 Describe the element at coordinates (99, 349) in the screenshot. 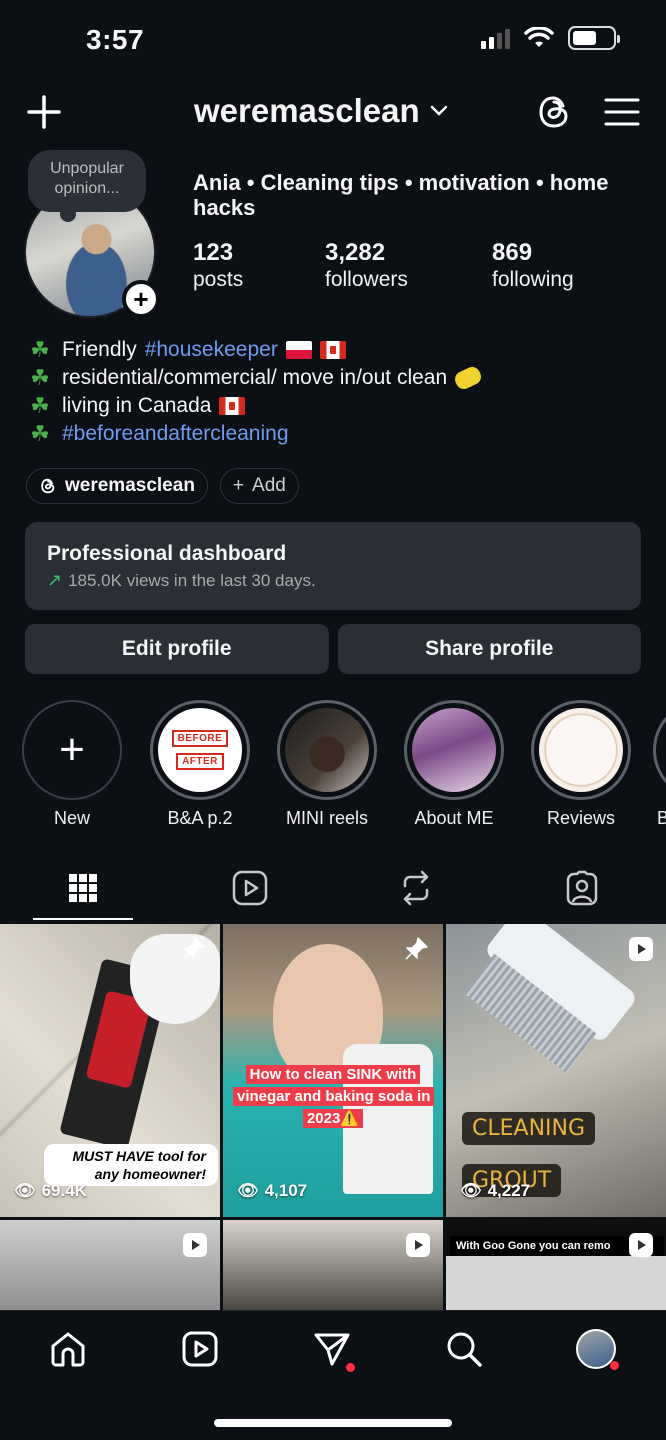

I see `bio-text: Friendly` at that location.